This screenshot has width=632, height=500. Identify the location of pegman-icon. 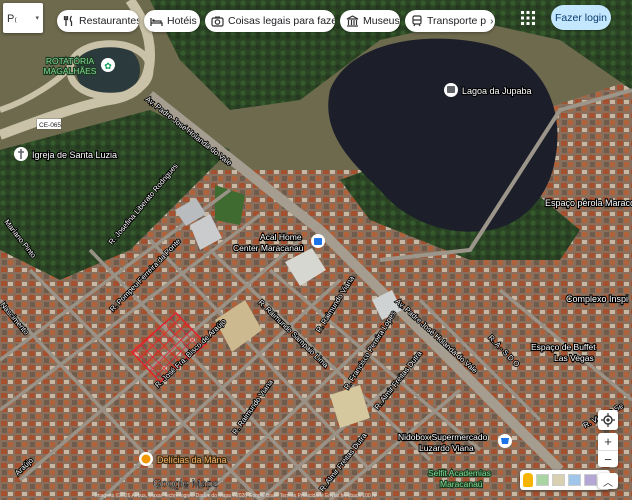
(528, 480).